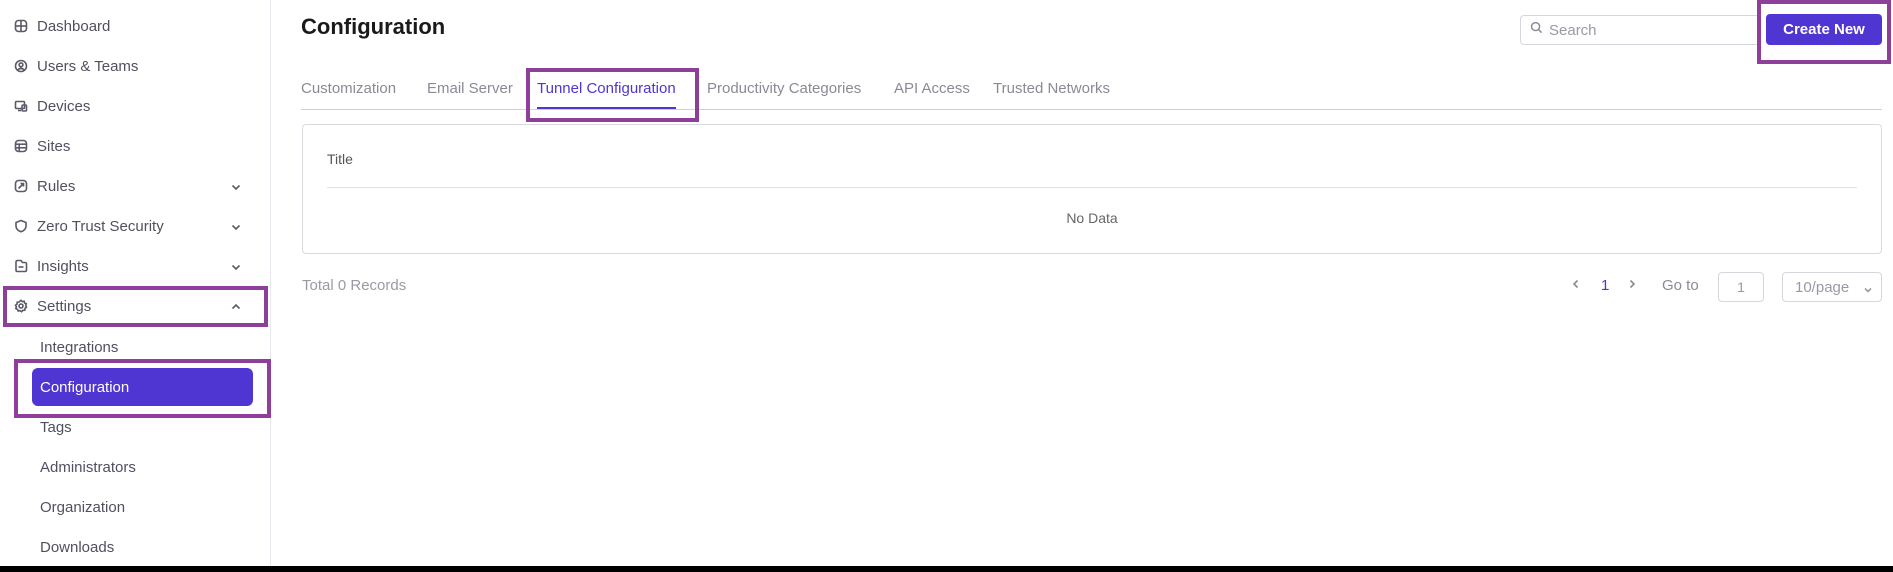 The height and width of the screenshot is (572, 1893). I want to click on tab-trusted-networks: Trusted Networks, so click(1051, 88).